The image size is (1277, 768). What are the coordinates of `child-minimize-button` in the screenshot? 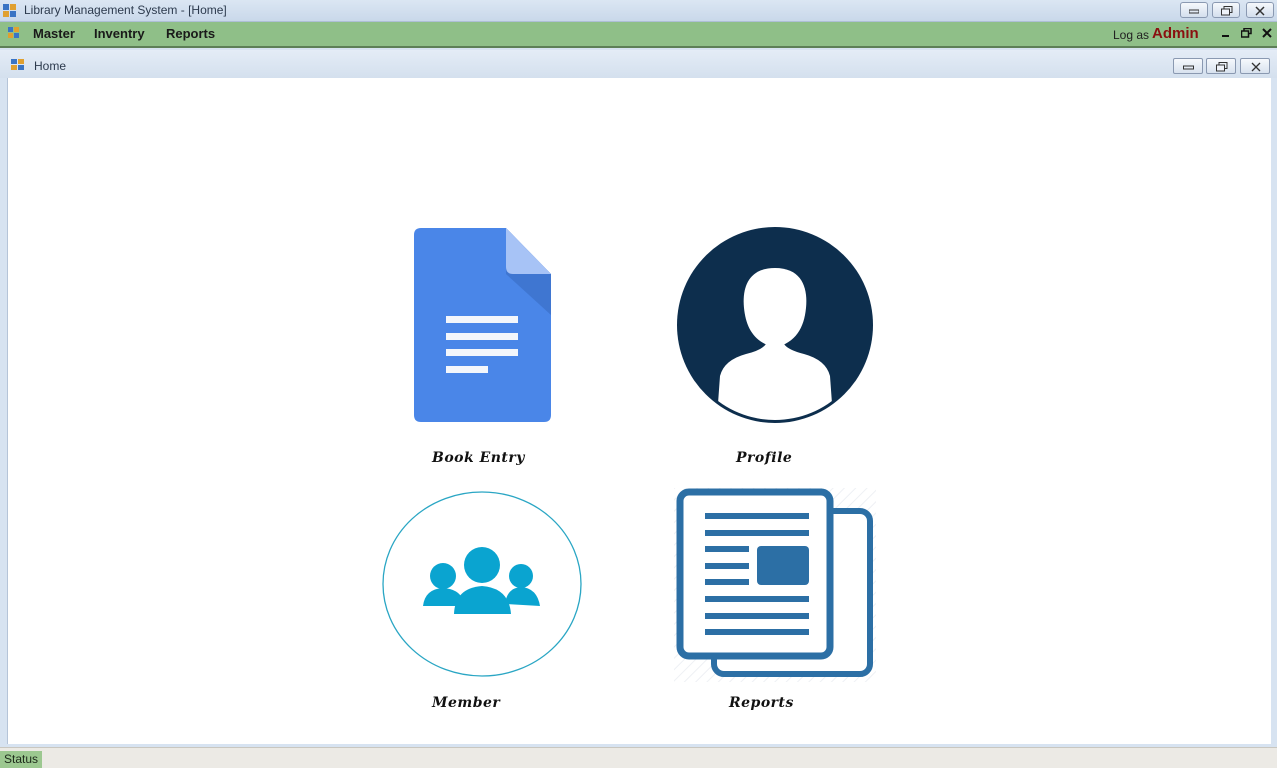 It's located at (1188, 66).